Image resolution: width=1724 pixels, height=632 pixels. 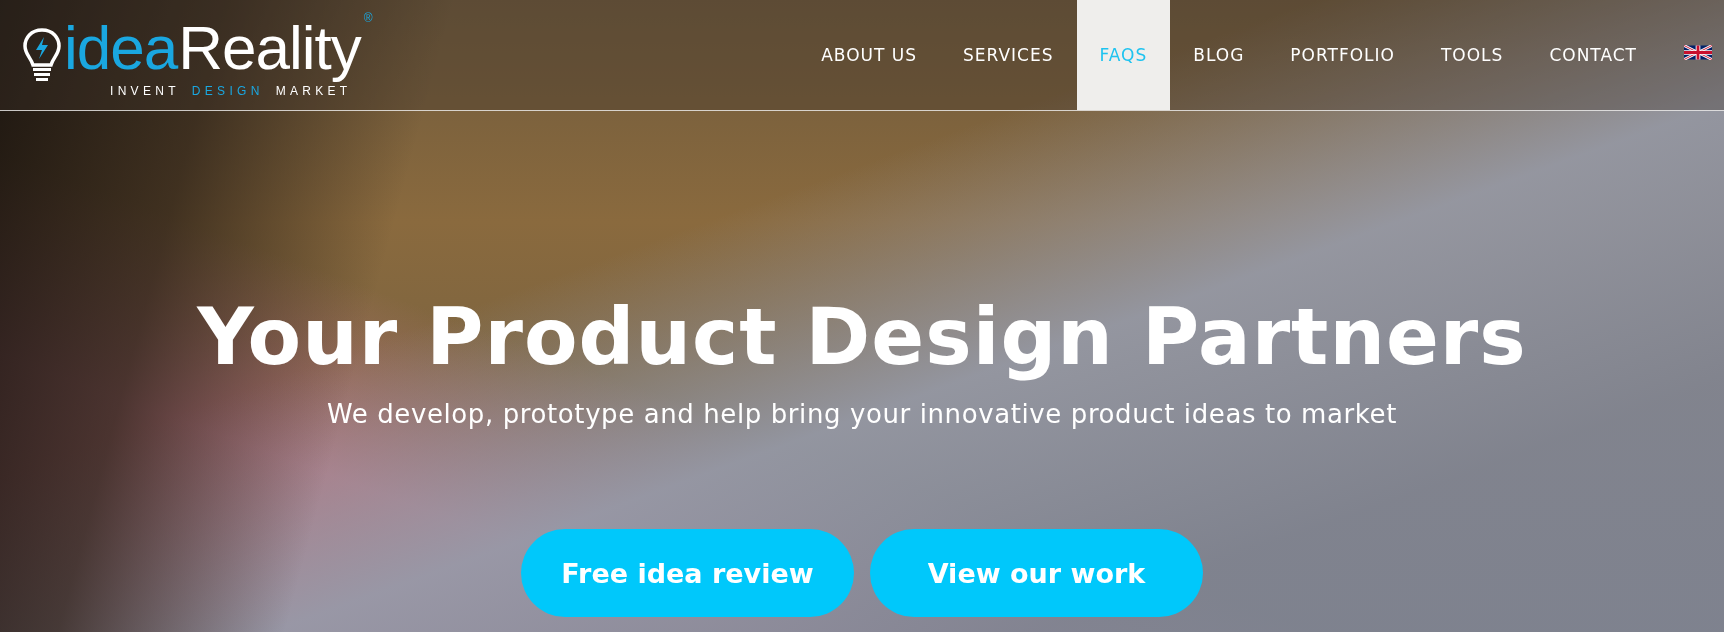 I want to click on nav-link: ABOUT US, so click(x=869, y=55).